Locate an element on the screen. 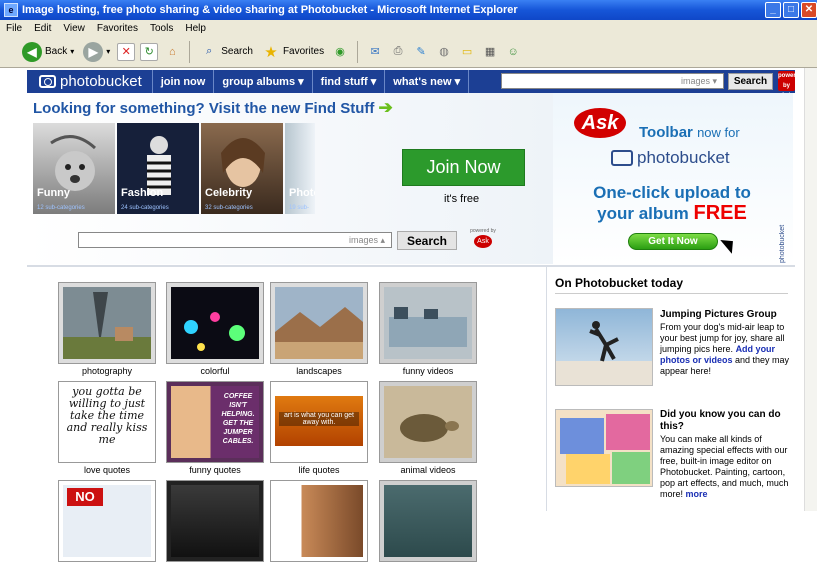  vertical-scrollbar is located at coordinates (810, 289).